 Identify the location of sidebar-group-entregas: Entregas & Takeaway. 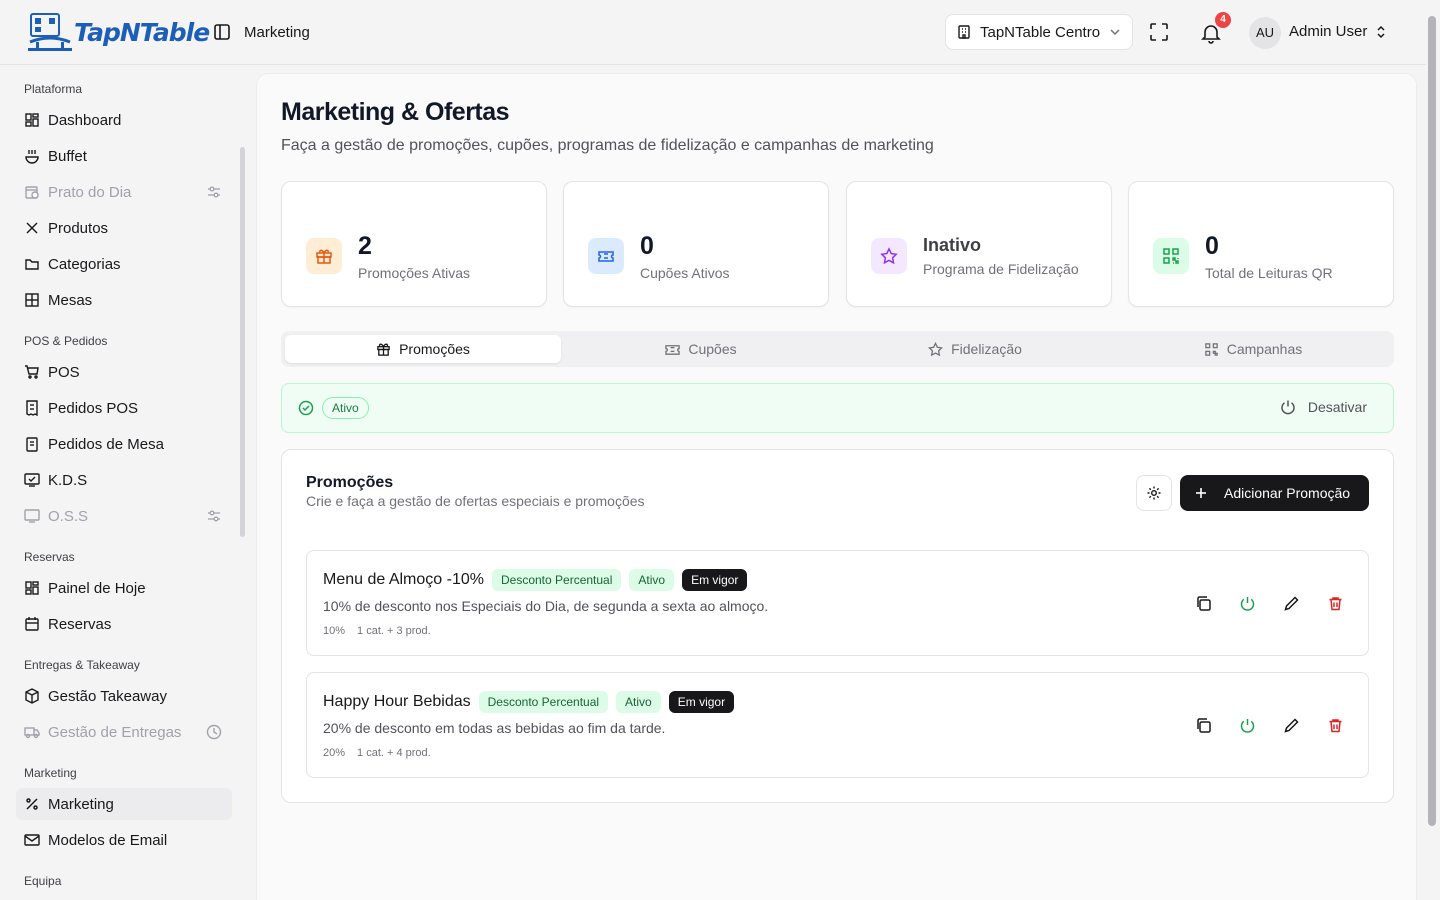
(82, 665).